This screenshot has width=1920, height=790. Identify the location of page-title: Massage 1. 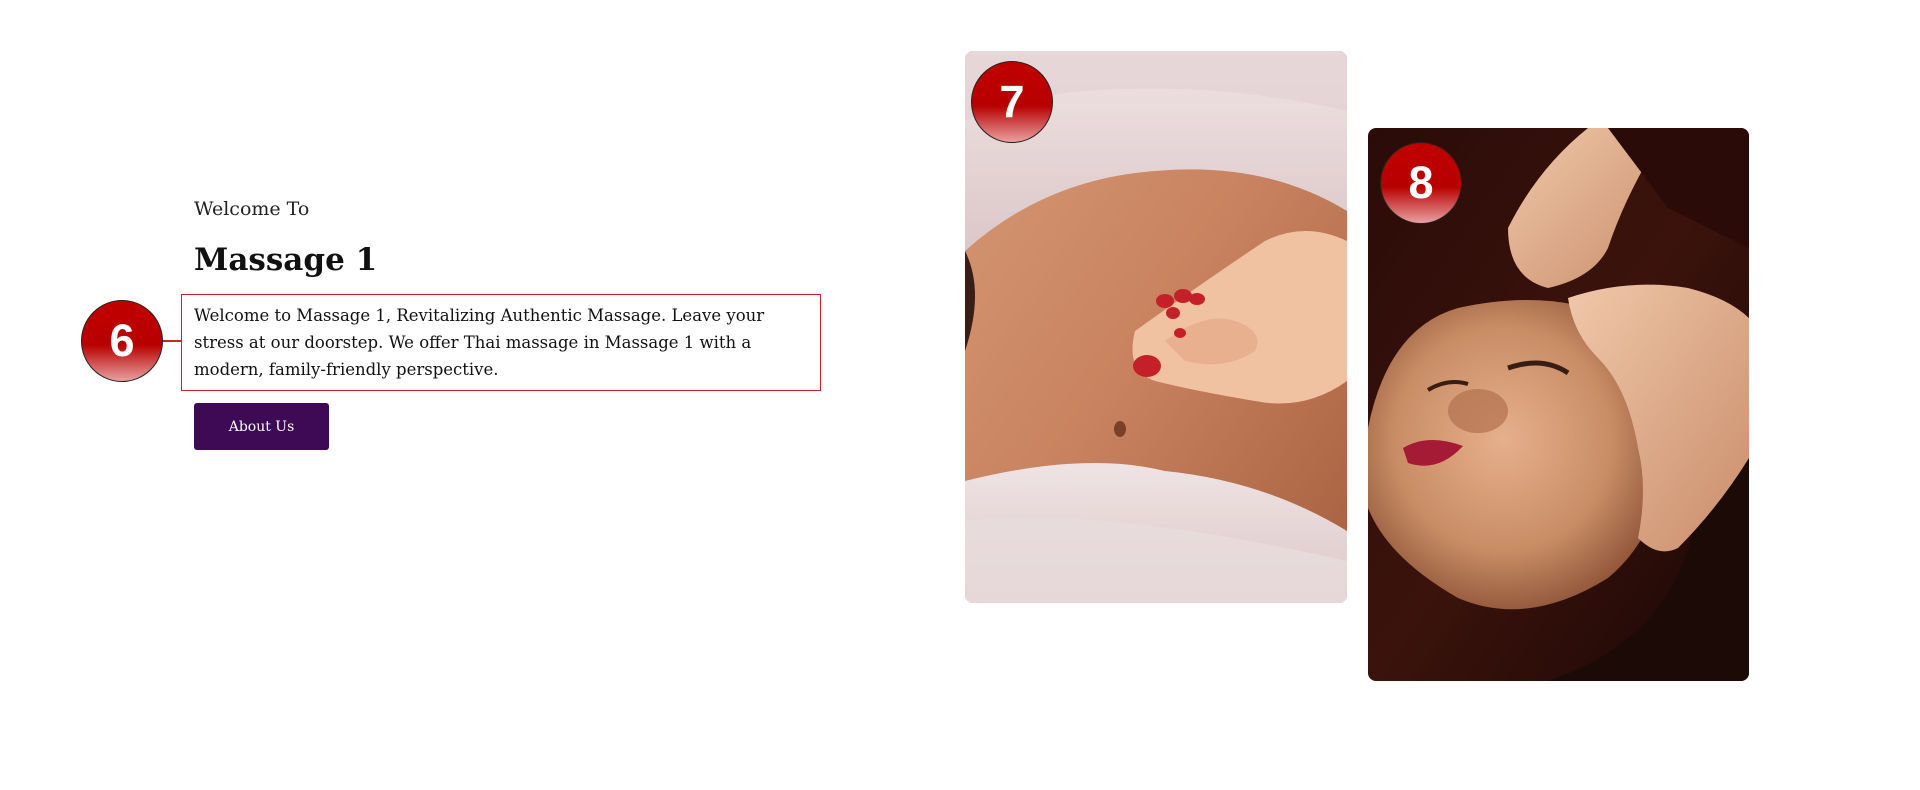
(286, 260).